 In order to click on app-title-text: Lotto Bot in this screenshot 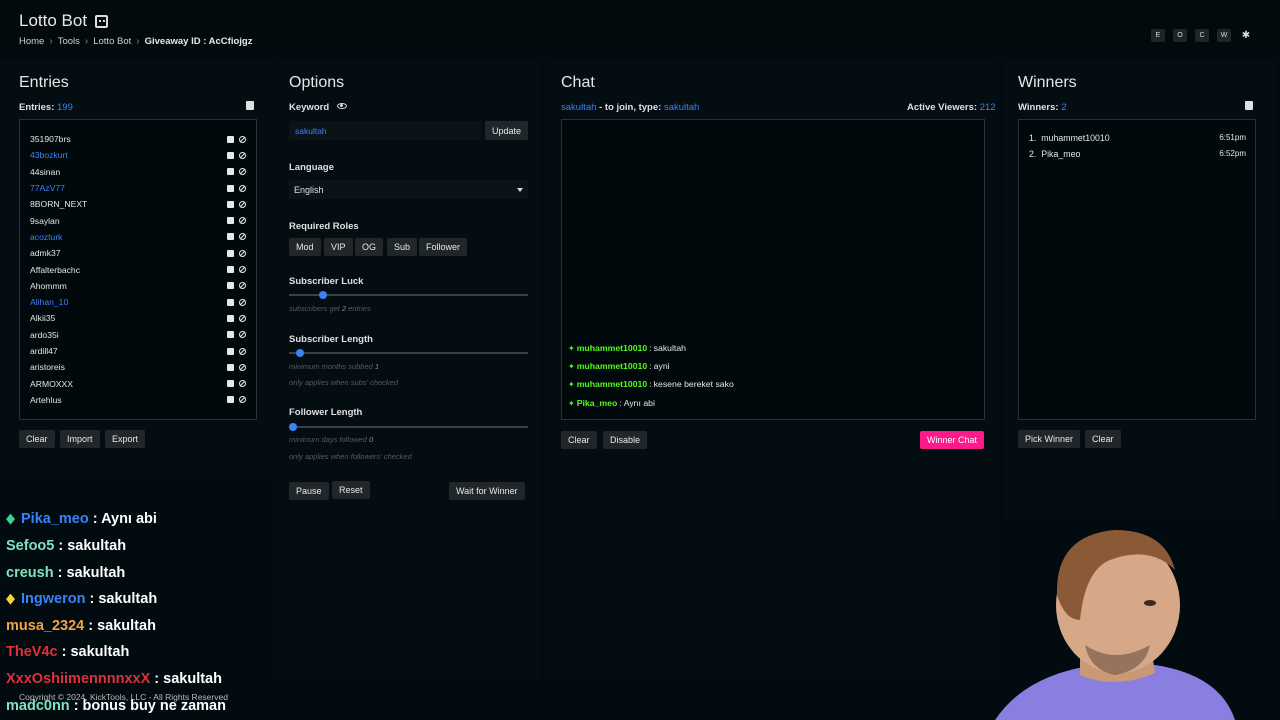, I will do `click(53, 20)`.